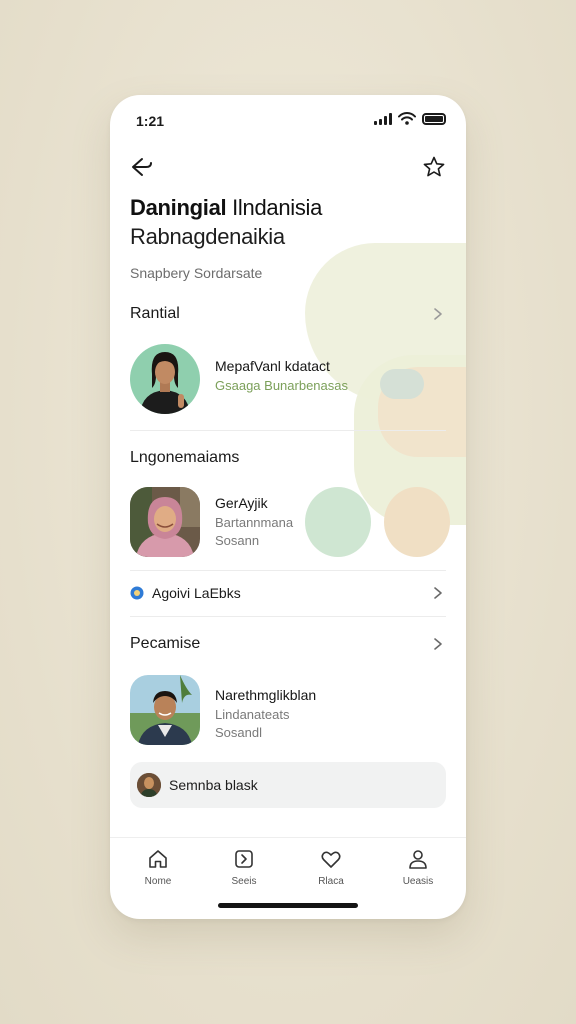  Describe the element at coordinates (331, 881) in the screenshot. I see `tab-label: Rlaca` at that location.